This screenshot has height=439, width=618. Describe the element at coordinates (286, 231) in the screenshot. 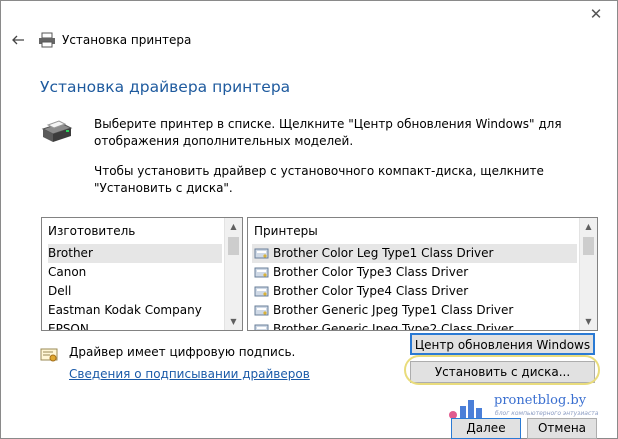

I see `printer-list-header: Принтеры` at that location.